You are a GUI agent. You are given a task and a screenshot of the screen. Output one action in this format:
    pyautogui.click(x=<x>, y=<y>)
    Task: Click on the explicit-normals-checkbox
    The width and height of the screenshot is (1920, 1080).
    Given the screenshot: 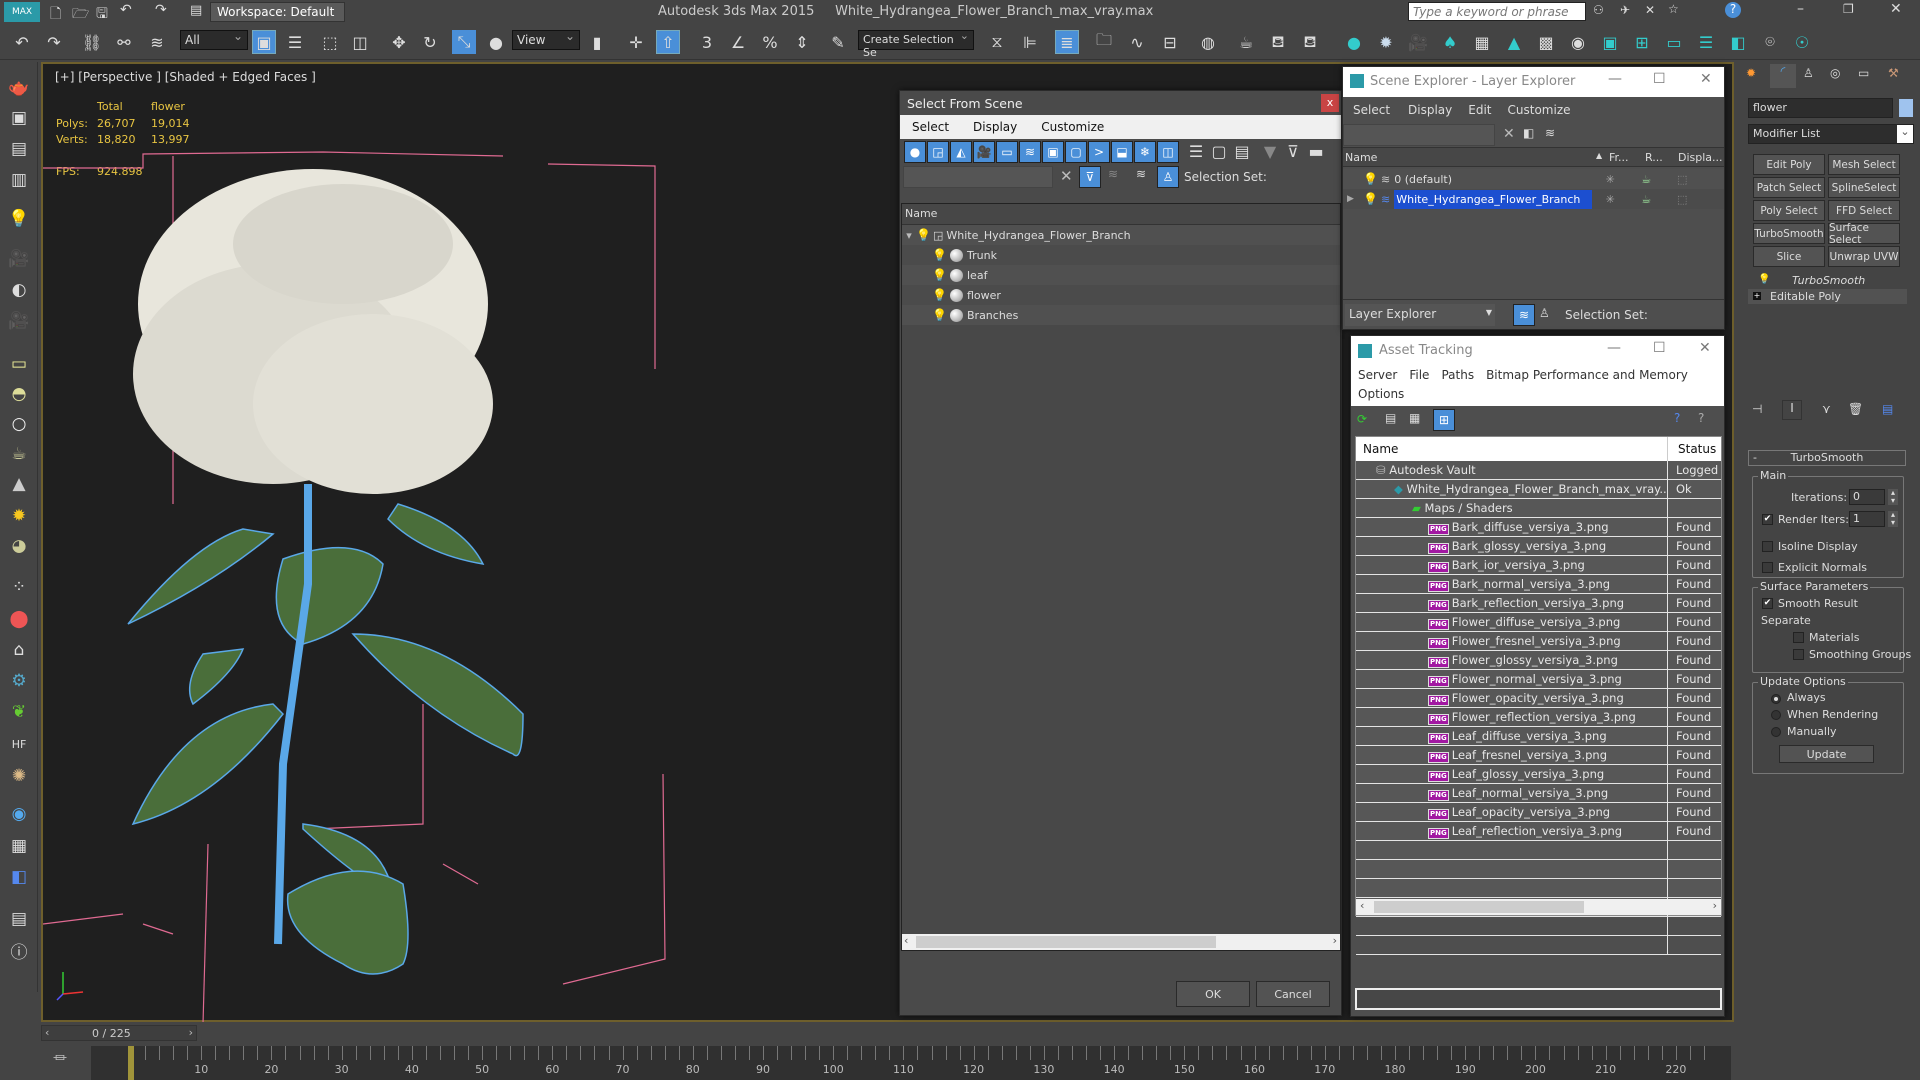 What is the action you would take?
    pyautogui.click(x=1767, y=567)
    